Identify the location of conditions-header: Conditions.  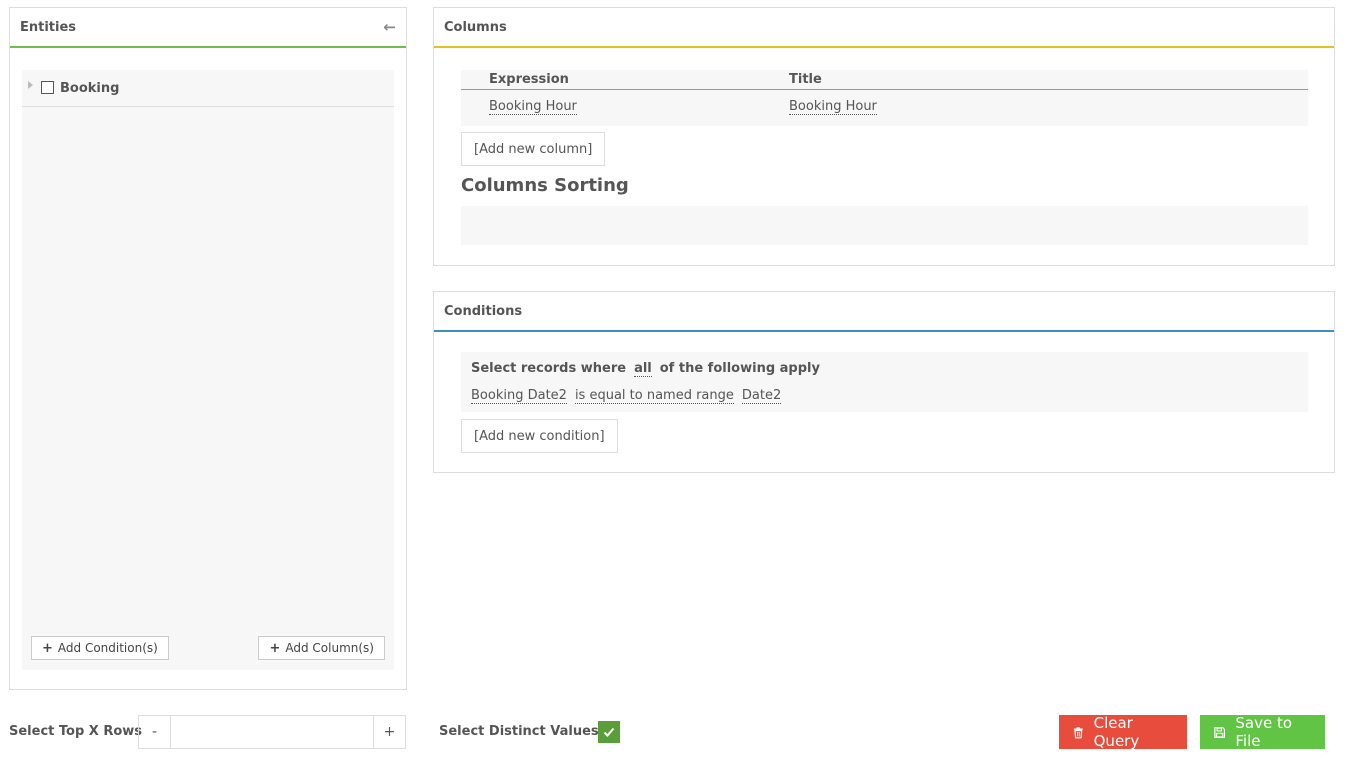
(884, 312).